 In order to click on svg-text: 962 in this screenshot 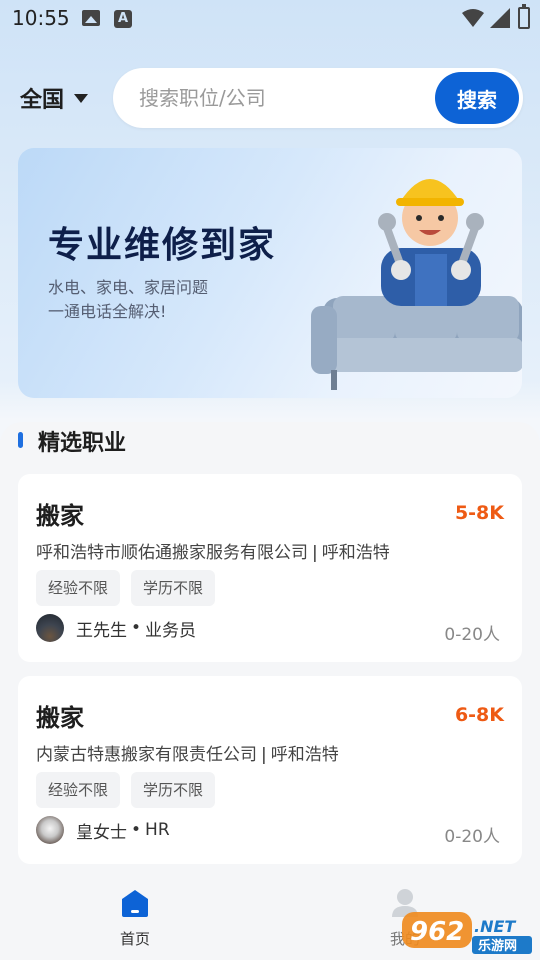, I will do `click(437, 932)`.